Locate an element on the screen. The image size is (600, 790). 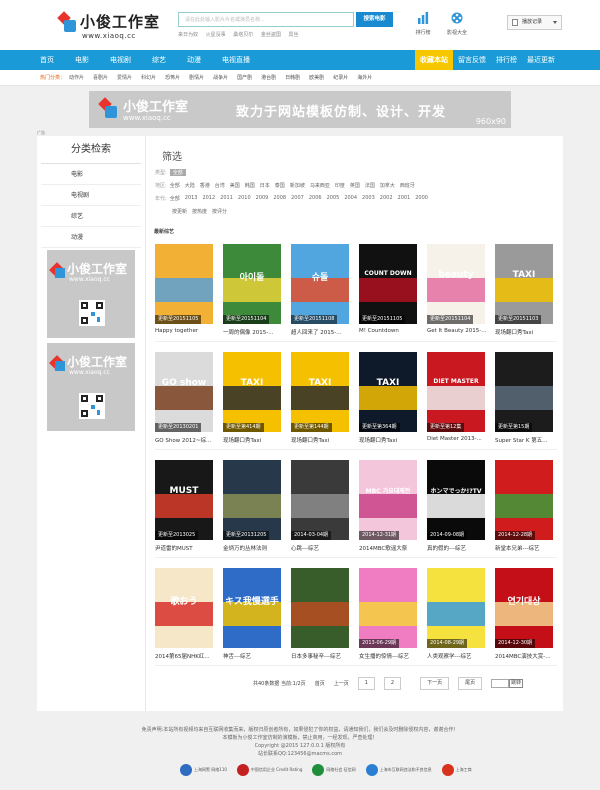
video-title: 真的假的---综艺 is located at coordinates (459, 548).